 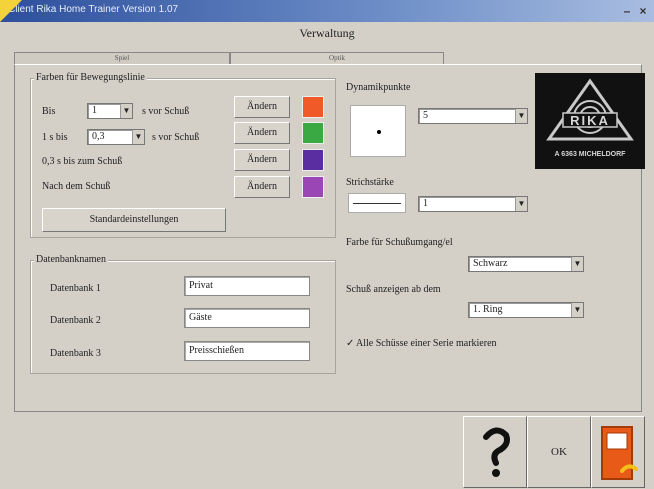 I want to click on dot-preview, so click(x=378, y=131).